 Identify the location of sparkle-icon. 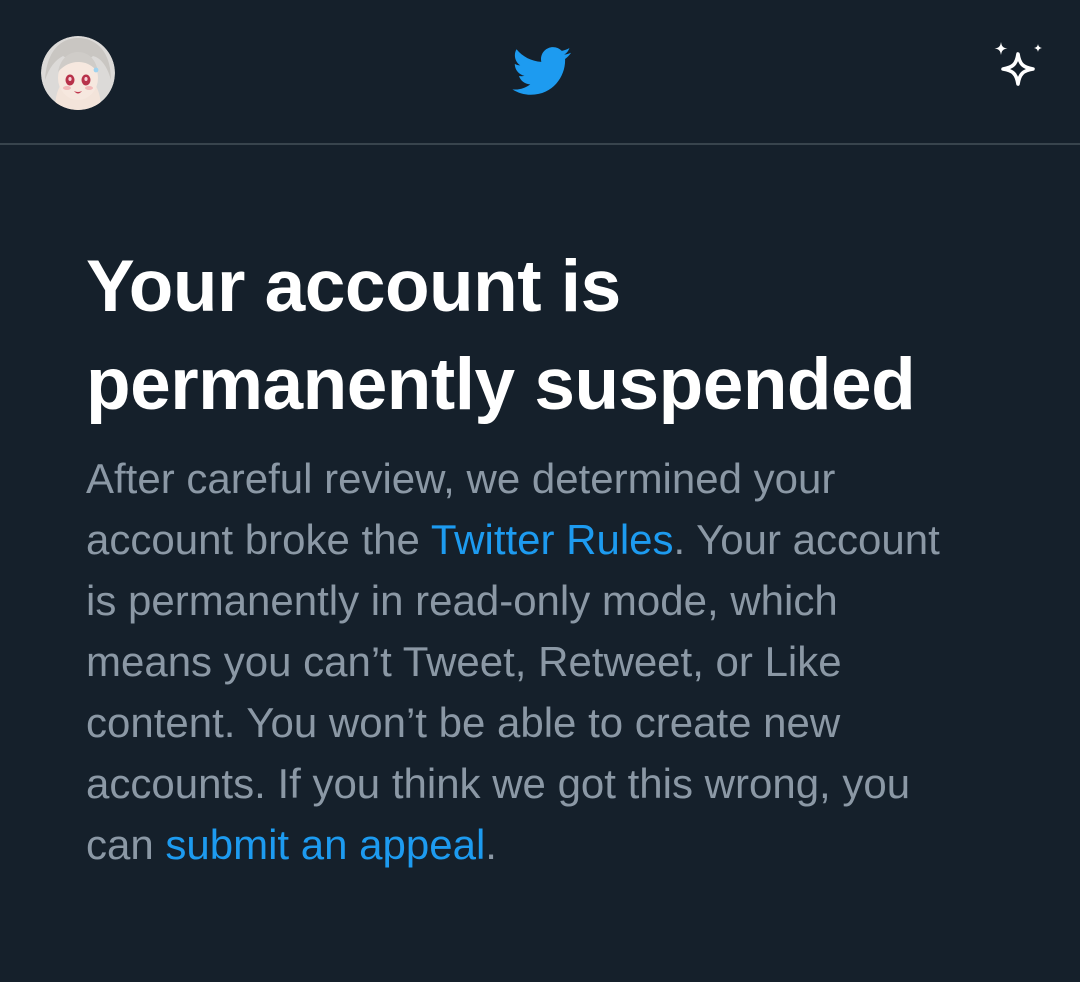
(1018, 69).